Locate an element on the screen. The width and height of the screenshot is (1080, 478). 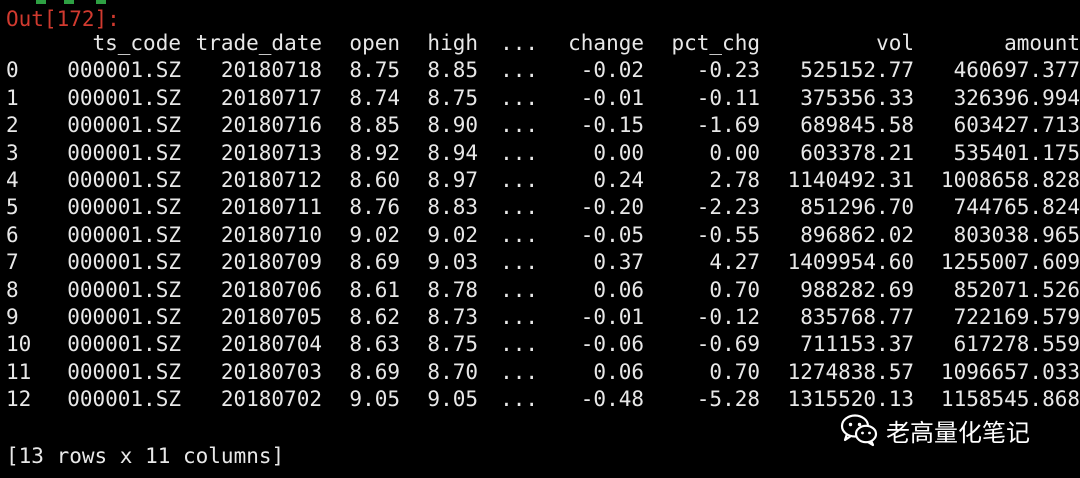
cell-change: 0.37 is located at coordinates (618, 262).